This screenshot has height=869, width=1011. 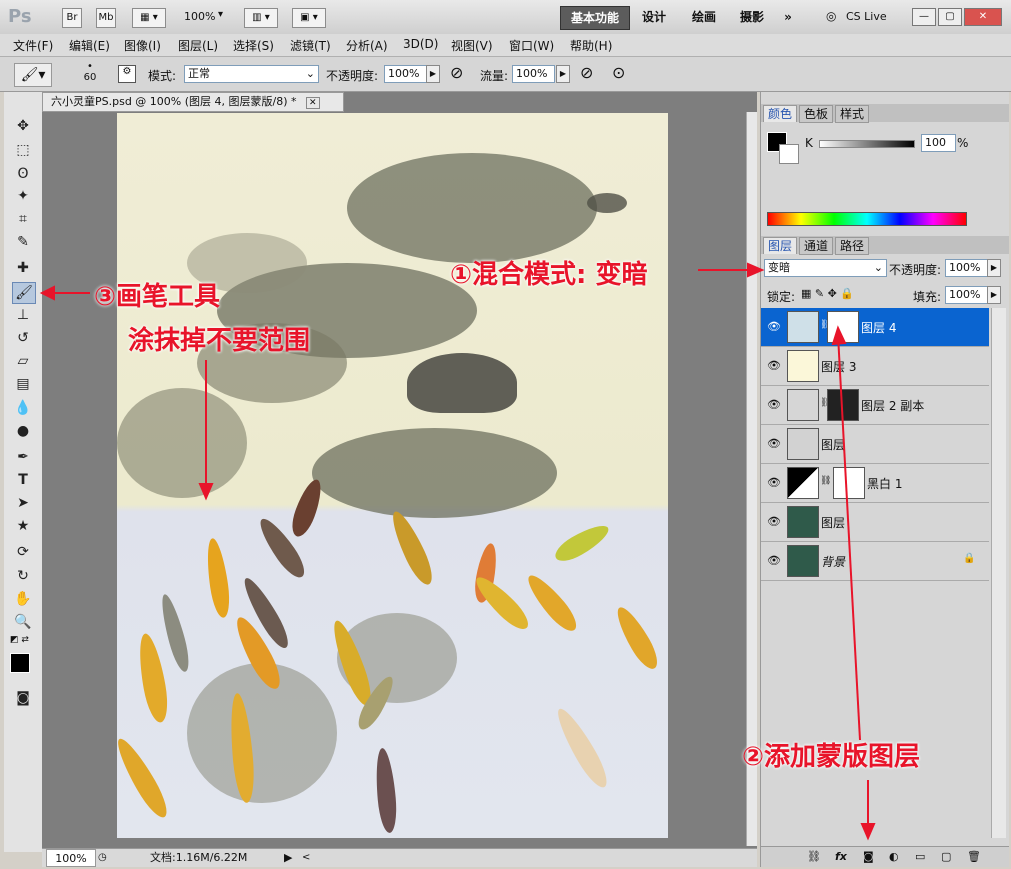 I want to click on zoom-dropdown-icon: ▾, so click(x=220, y=14).